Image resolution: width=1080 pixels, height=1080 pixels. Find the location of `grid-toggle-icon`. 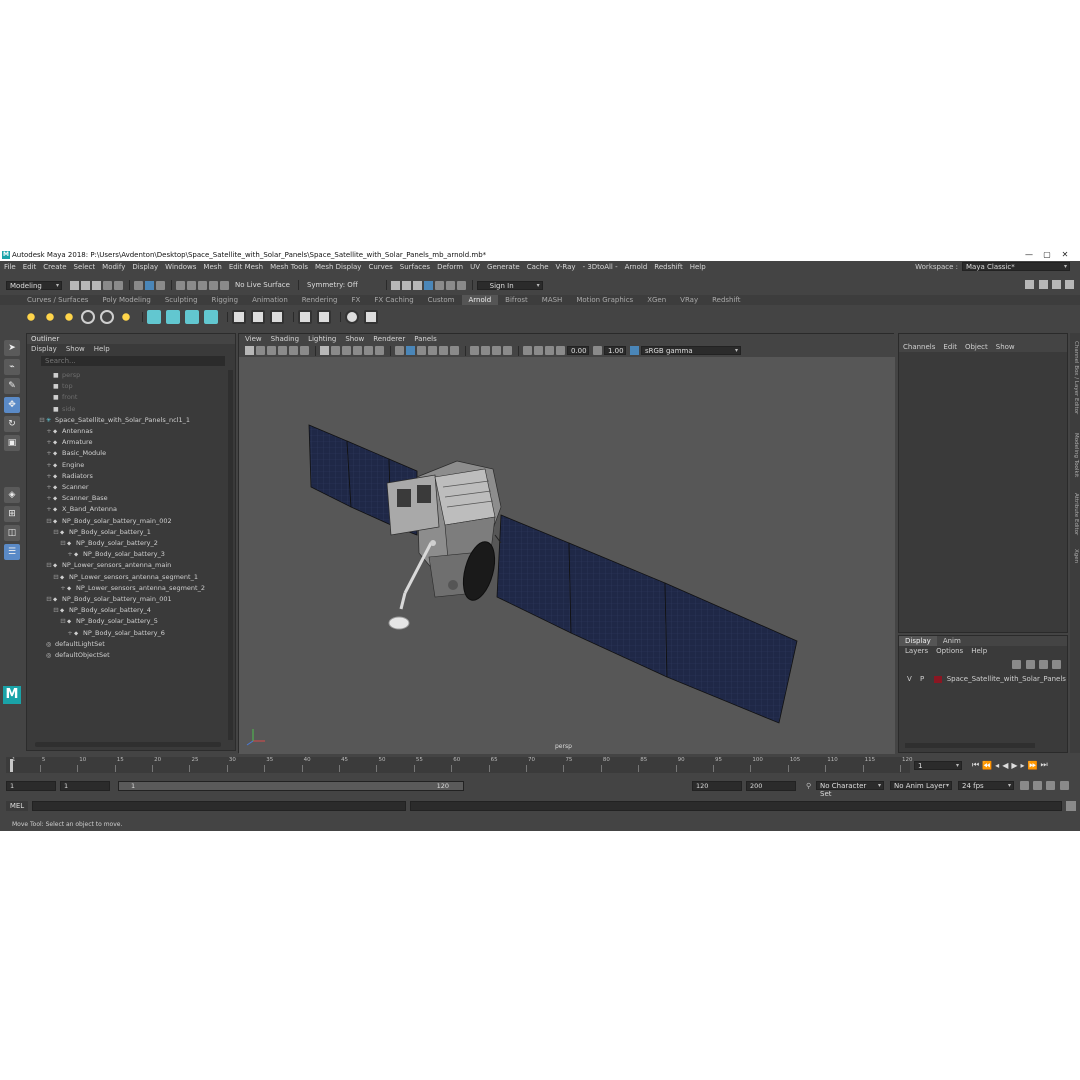

grid-toggle-icon is located at coordinates (324, 350).